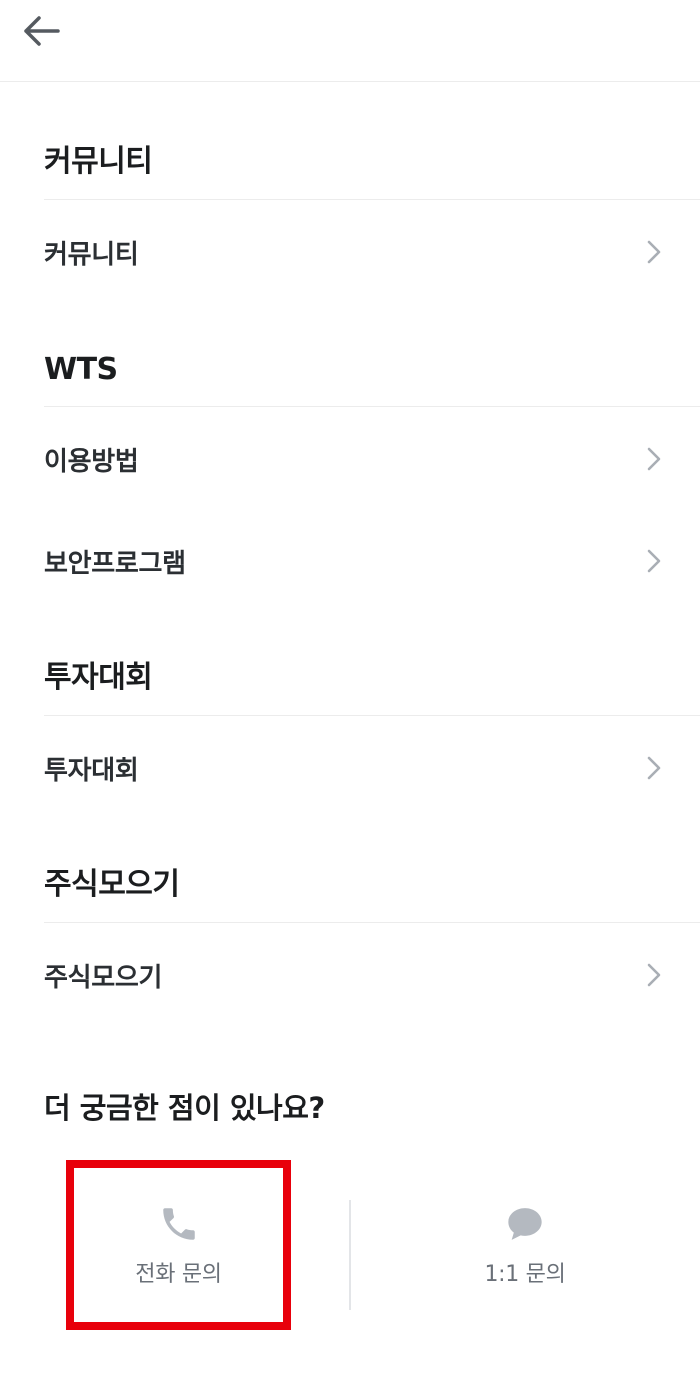 The height and width of the screenshot is (1400, 700). Describe the element at coordinates (354, 561) in the screenshot. I see `menu-item-security-program: 보안프로그램` at that location.